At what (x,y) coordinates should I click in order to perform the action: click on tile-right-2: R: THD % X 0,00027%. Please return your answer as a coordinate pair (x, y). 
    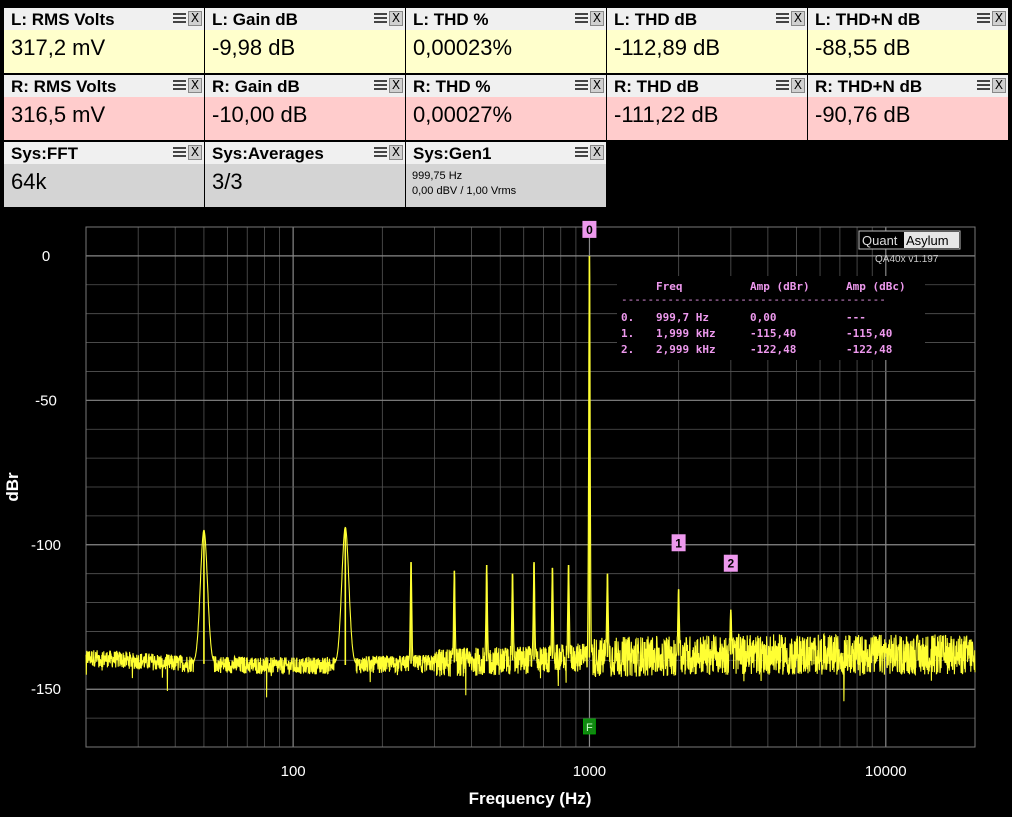
    Looking at the image, I should click on (506, 107).